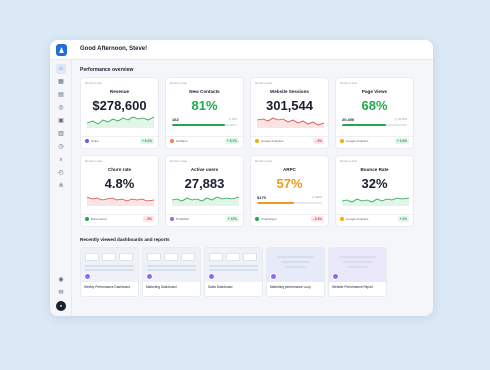 The width and height of the screenshot is (490, 370). I want to click on card-source: ProfitWell, so click(179, 219).